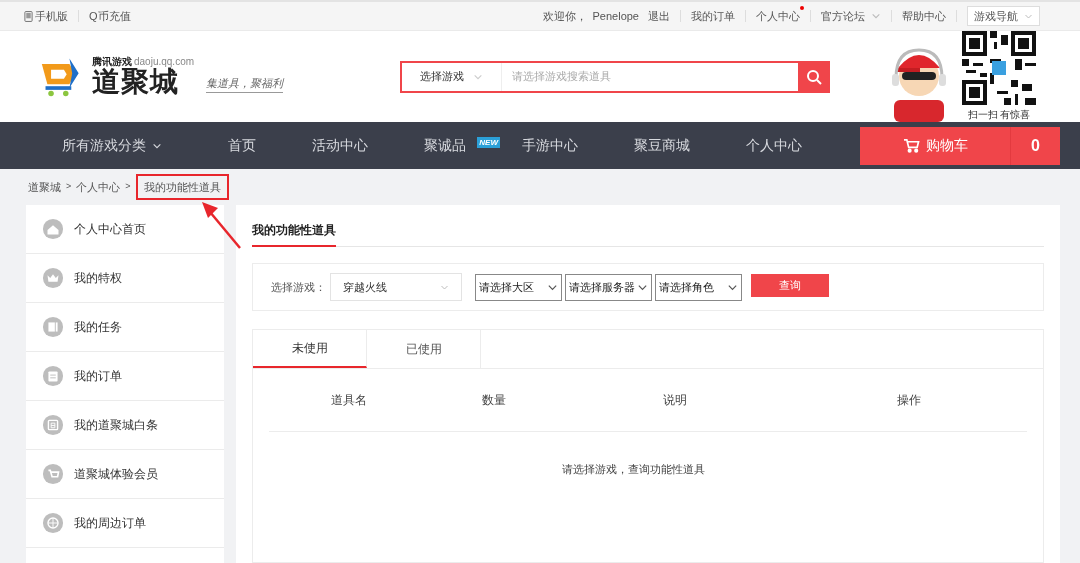  Describe the element at coordinates (876, 16) in the screenshot. I see `caret-icon` at that location.